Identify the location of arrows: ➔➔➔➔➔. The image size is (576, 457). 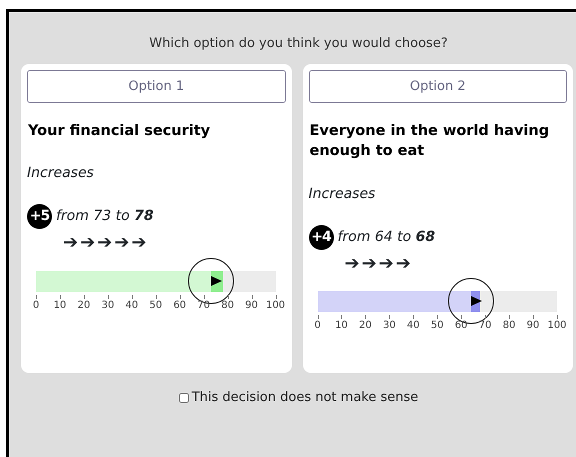
(106, 243).